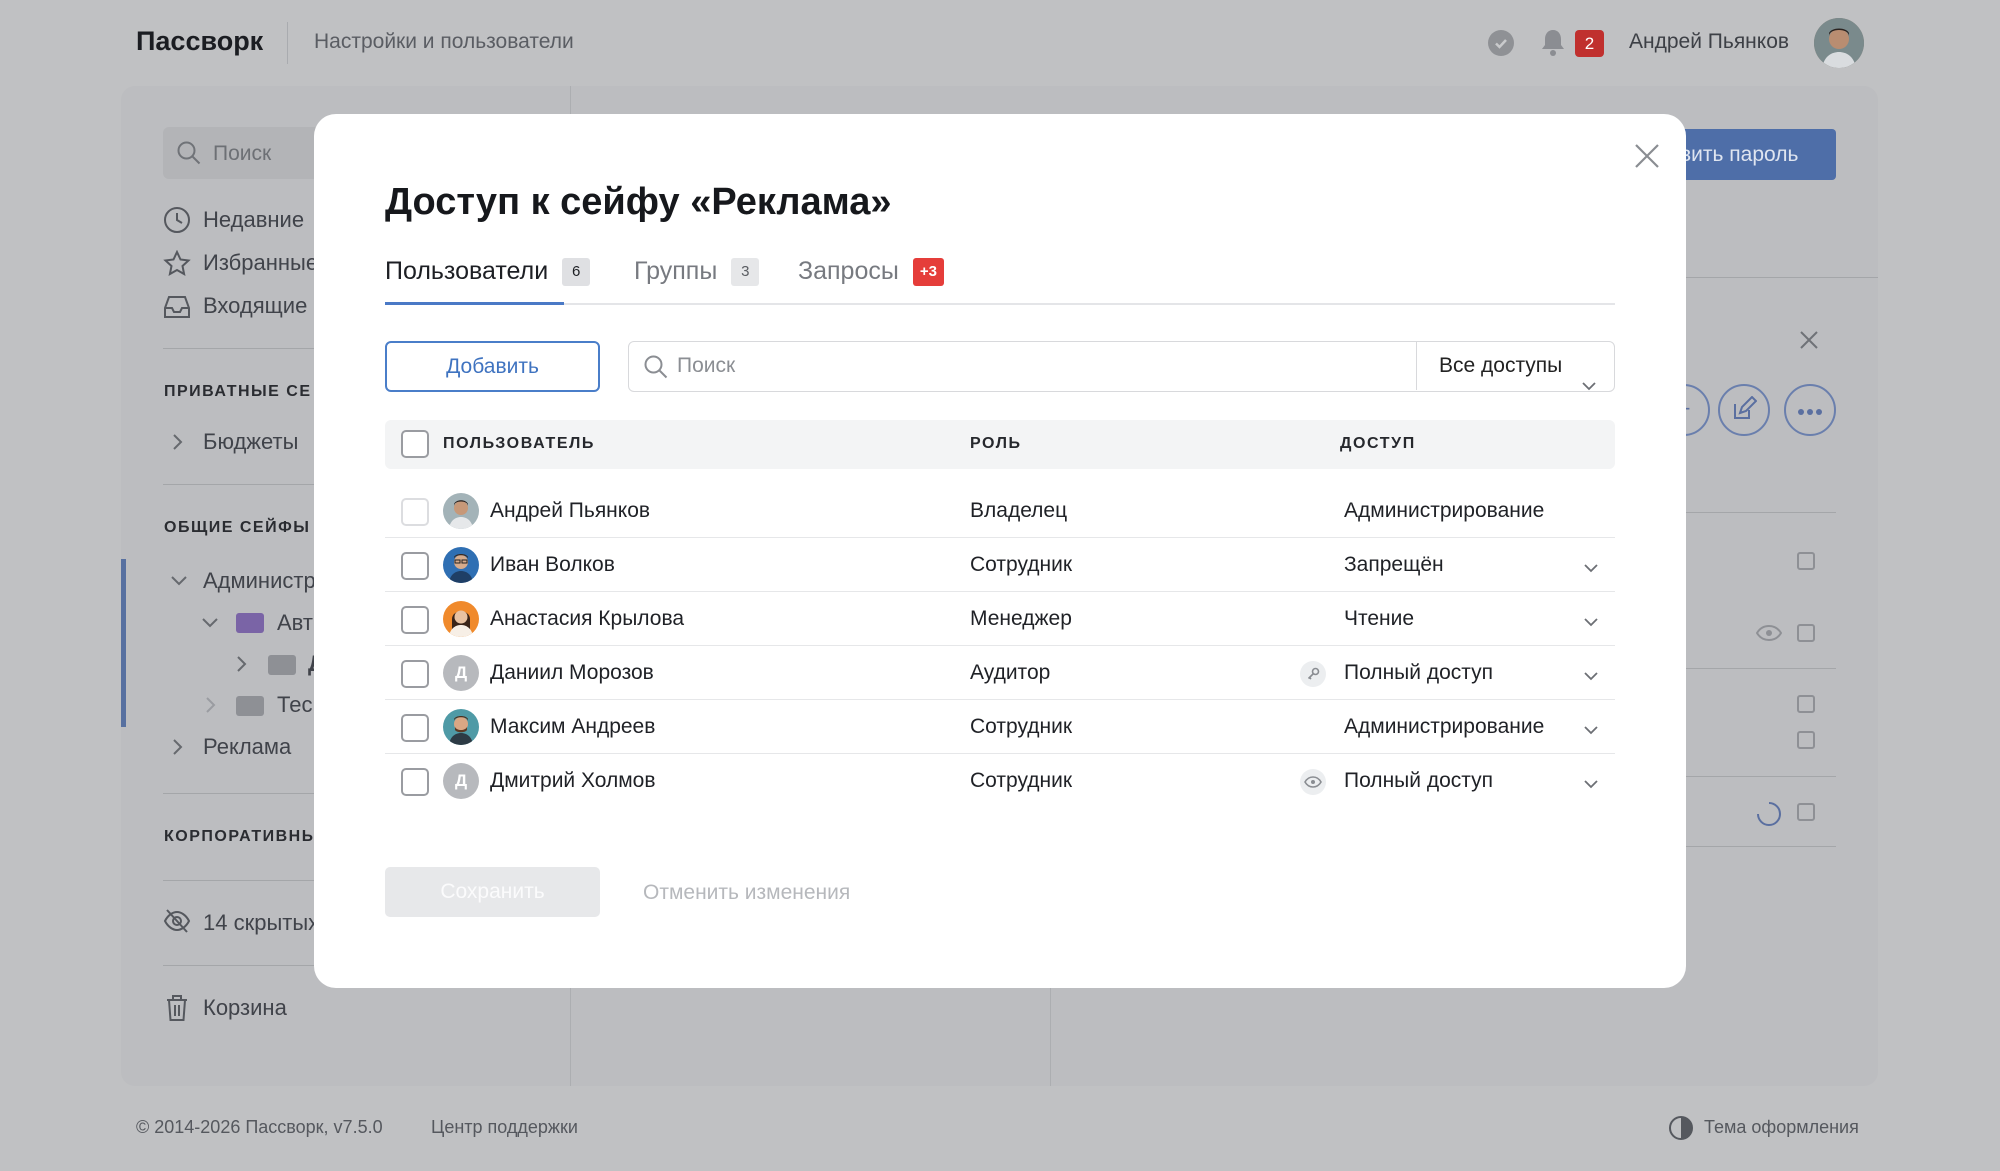  What do you see at coordinates (1501, 43) in the screenshot?
I see `status-check-icon` at bounding box center [1501, 43].